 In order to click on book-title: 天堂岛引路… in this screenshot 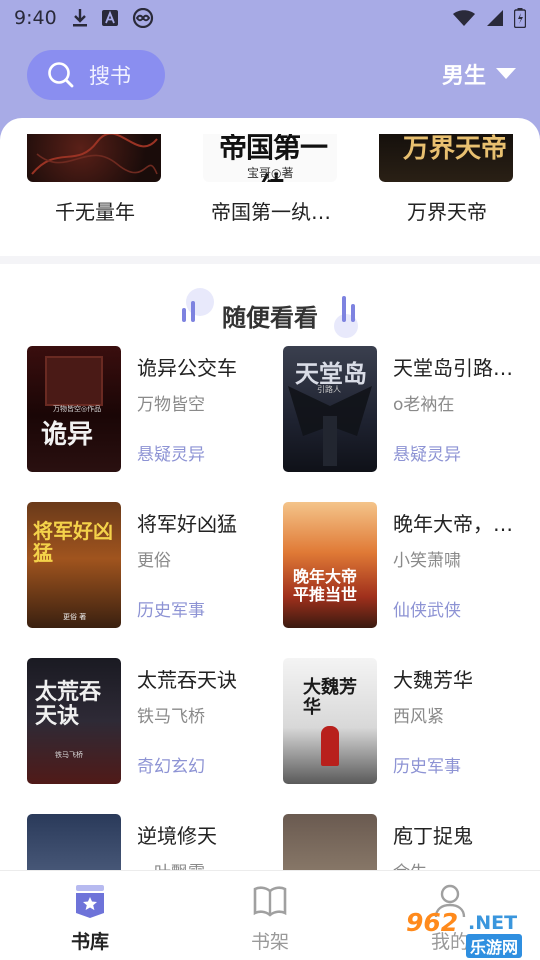, I will do `click(453, 368)`.